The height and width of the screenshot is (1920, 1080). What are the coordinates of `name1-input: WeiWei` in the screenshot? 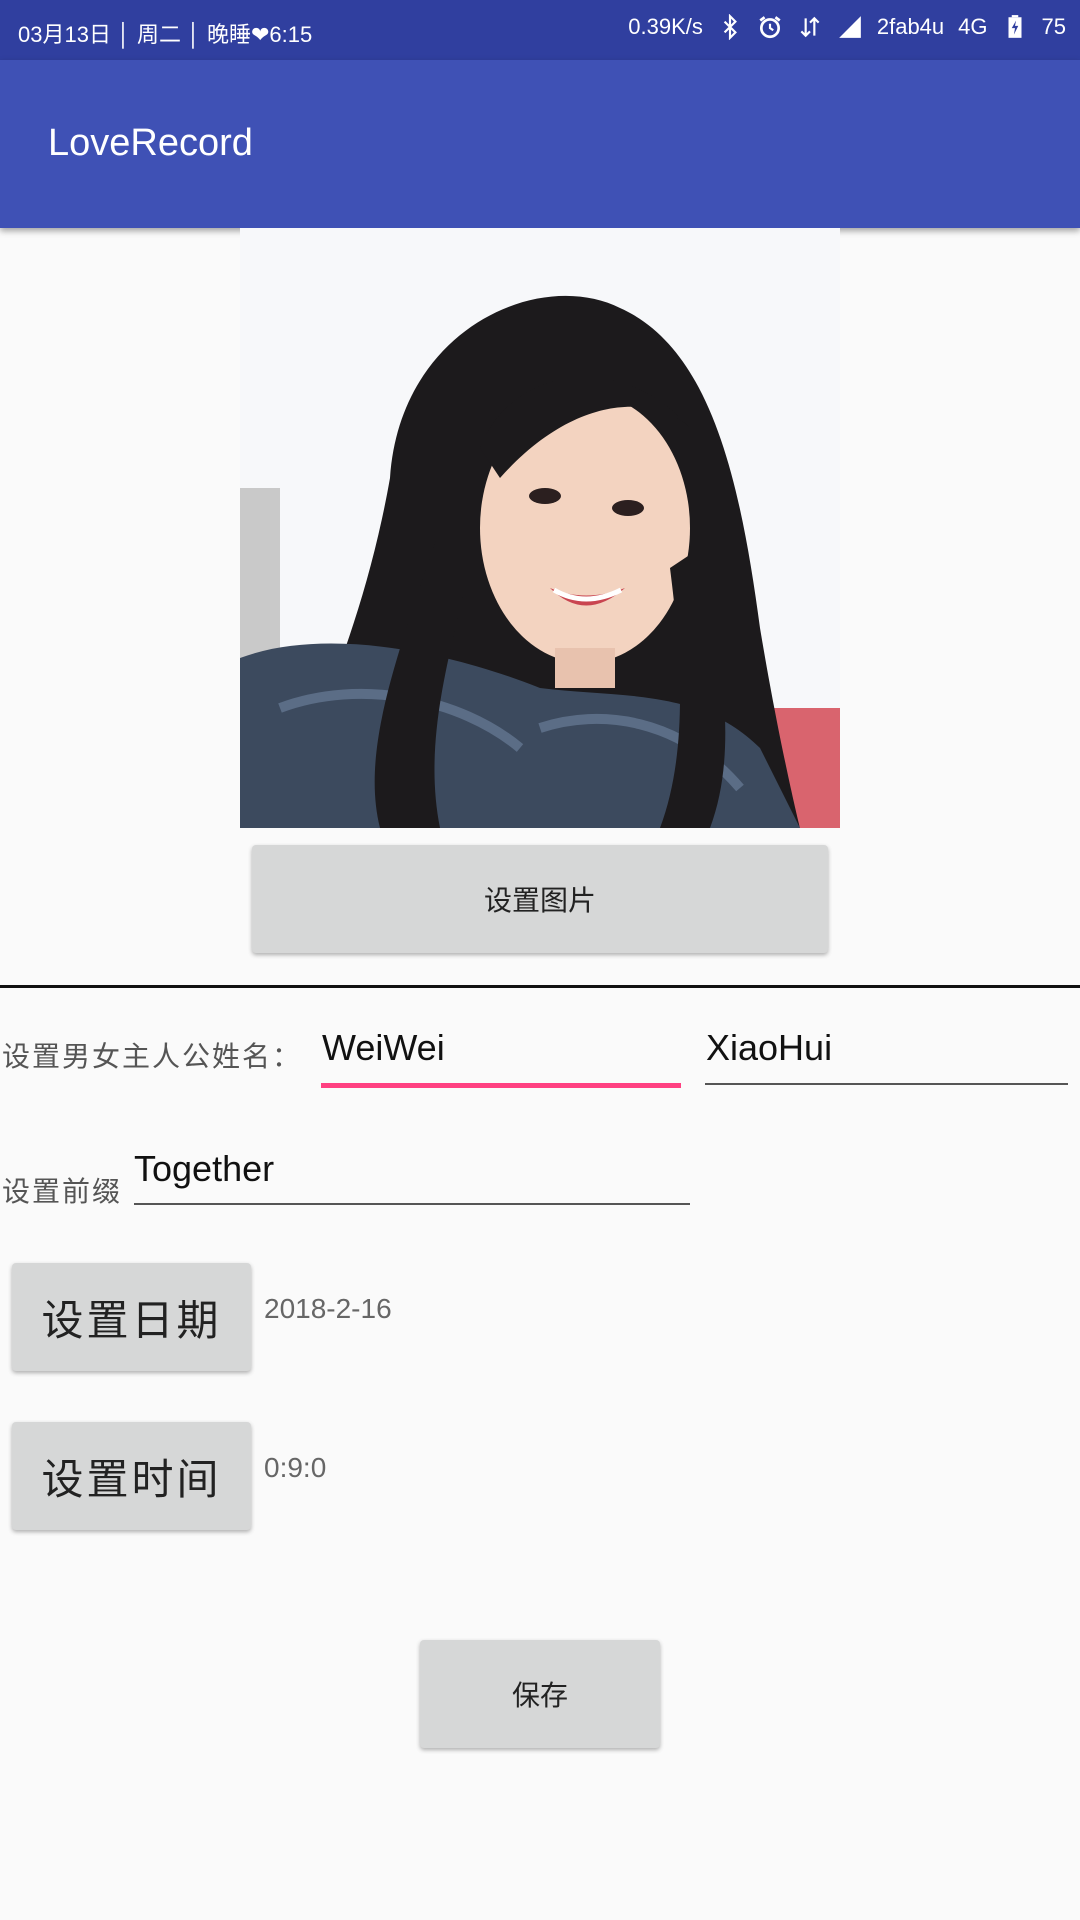 It's located at (383, 1048).